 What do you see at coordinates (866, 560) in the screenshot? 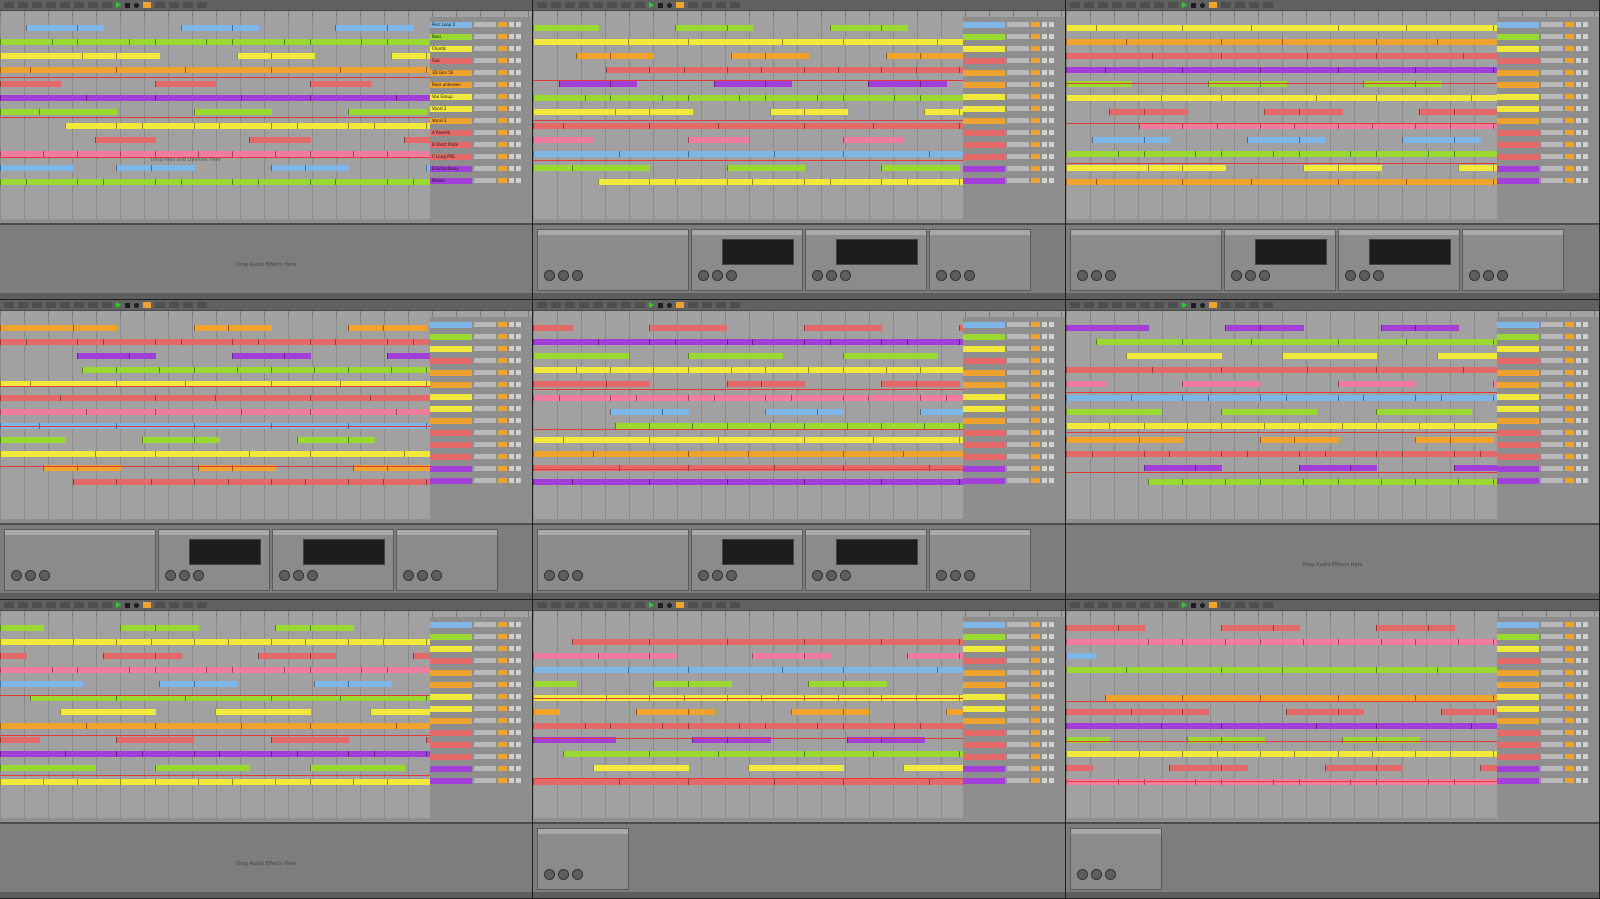
I see `audio-device` at bounding box center [866, 560].